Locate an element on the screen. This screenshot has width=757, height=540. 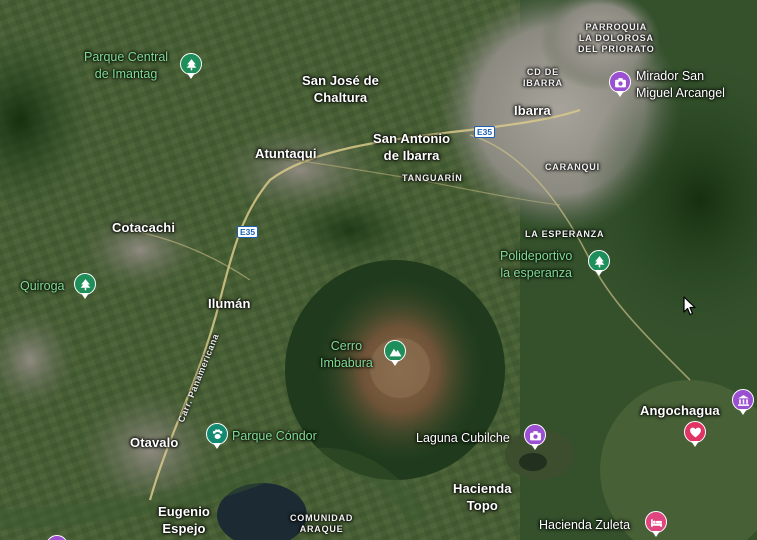
bed-icon is located at coordinates (656, 522).